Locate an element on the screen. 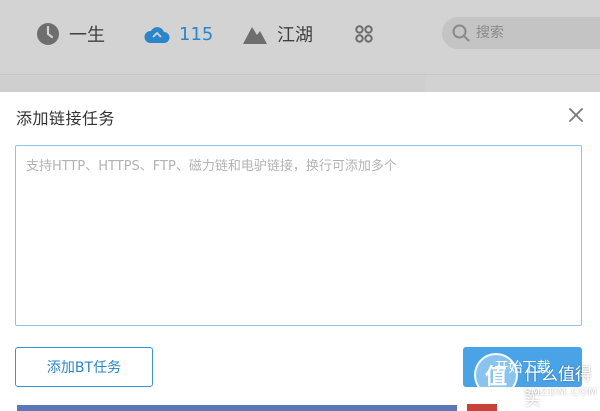  close-button is located at coordinates (576, 115).